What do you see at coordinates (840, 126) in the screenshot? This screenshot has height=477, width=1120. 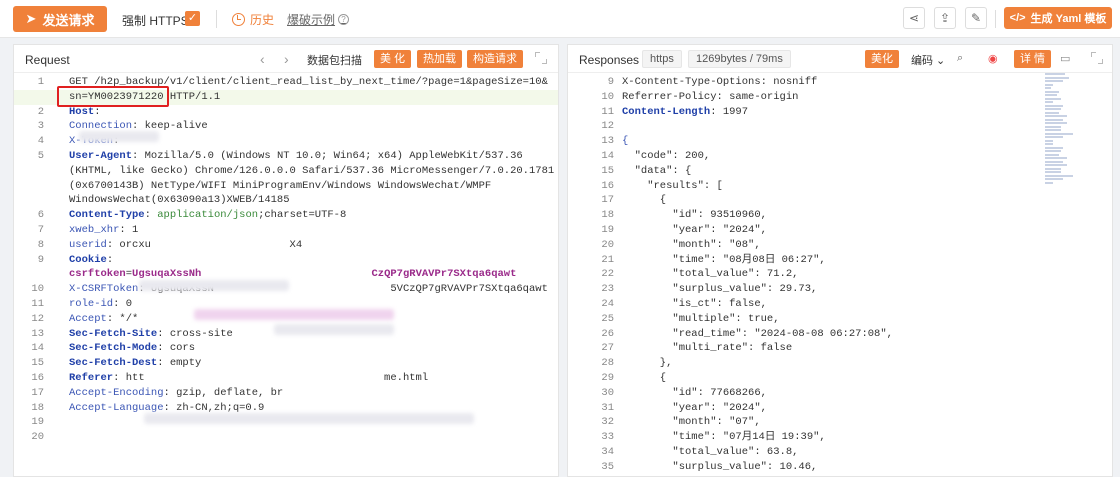 I see `code-line: 12` at bounding box center [840, 126].